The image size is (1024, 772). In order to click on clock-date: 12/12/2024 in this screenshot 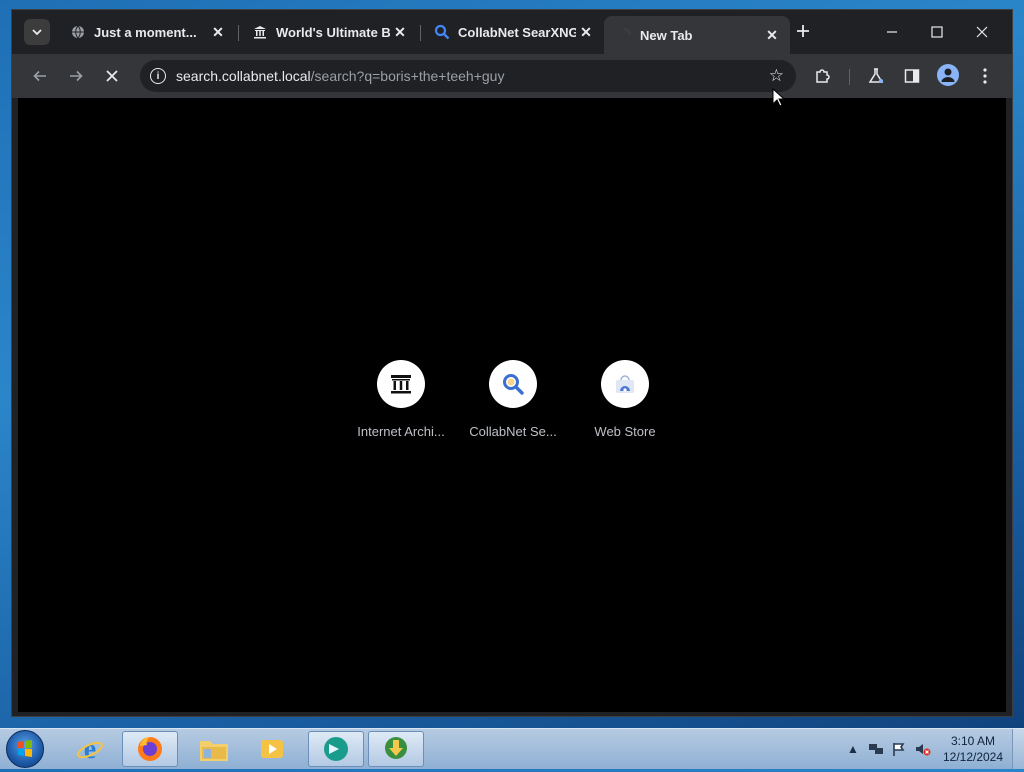, I will do `click(973, 757)`.